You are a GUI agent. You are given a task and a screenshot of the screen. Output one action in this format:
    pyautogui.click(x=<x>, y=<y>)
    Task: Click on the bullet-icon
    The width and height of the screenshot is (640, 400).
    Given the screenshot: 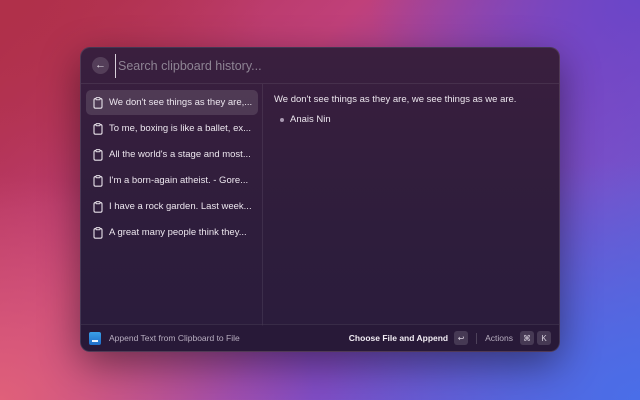 What is the action you would take?
    pyautogui.click(x=282, y=119)
    